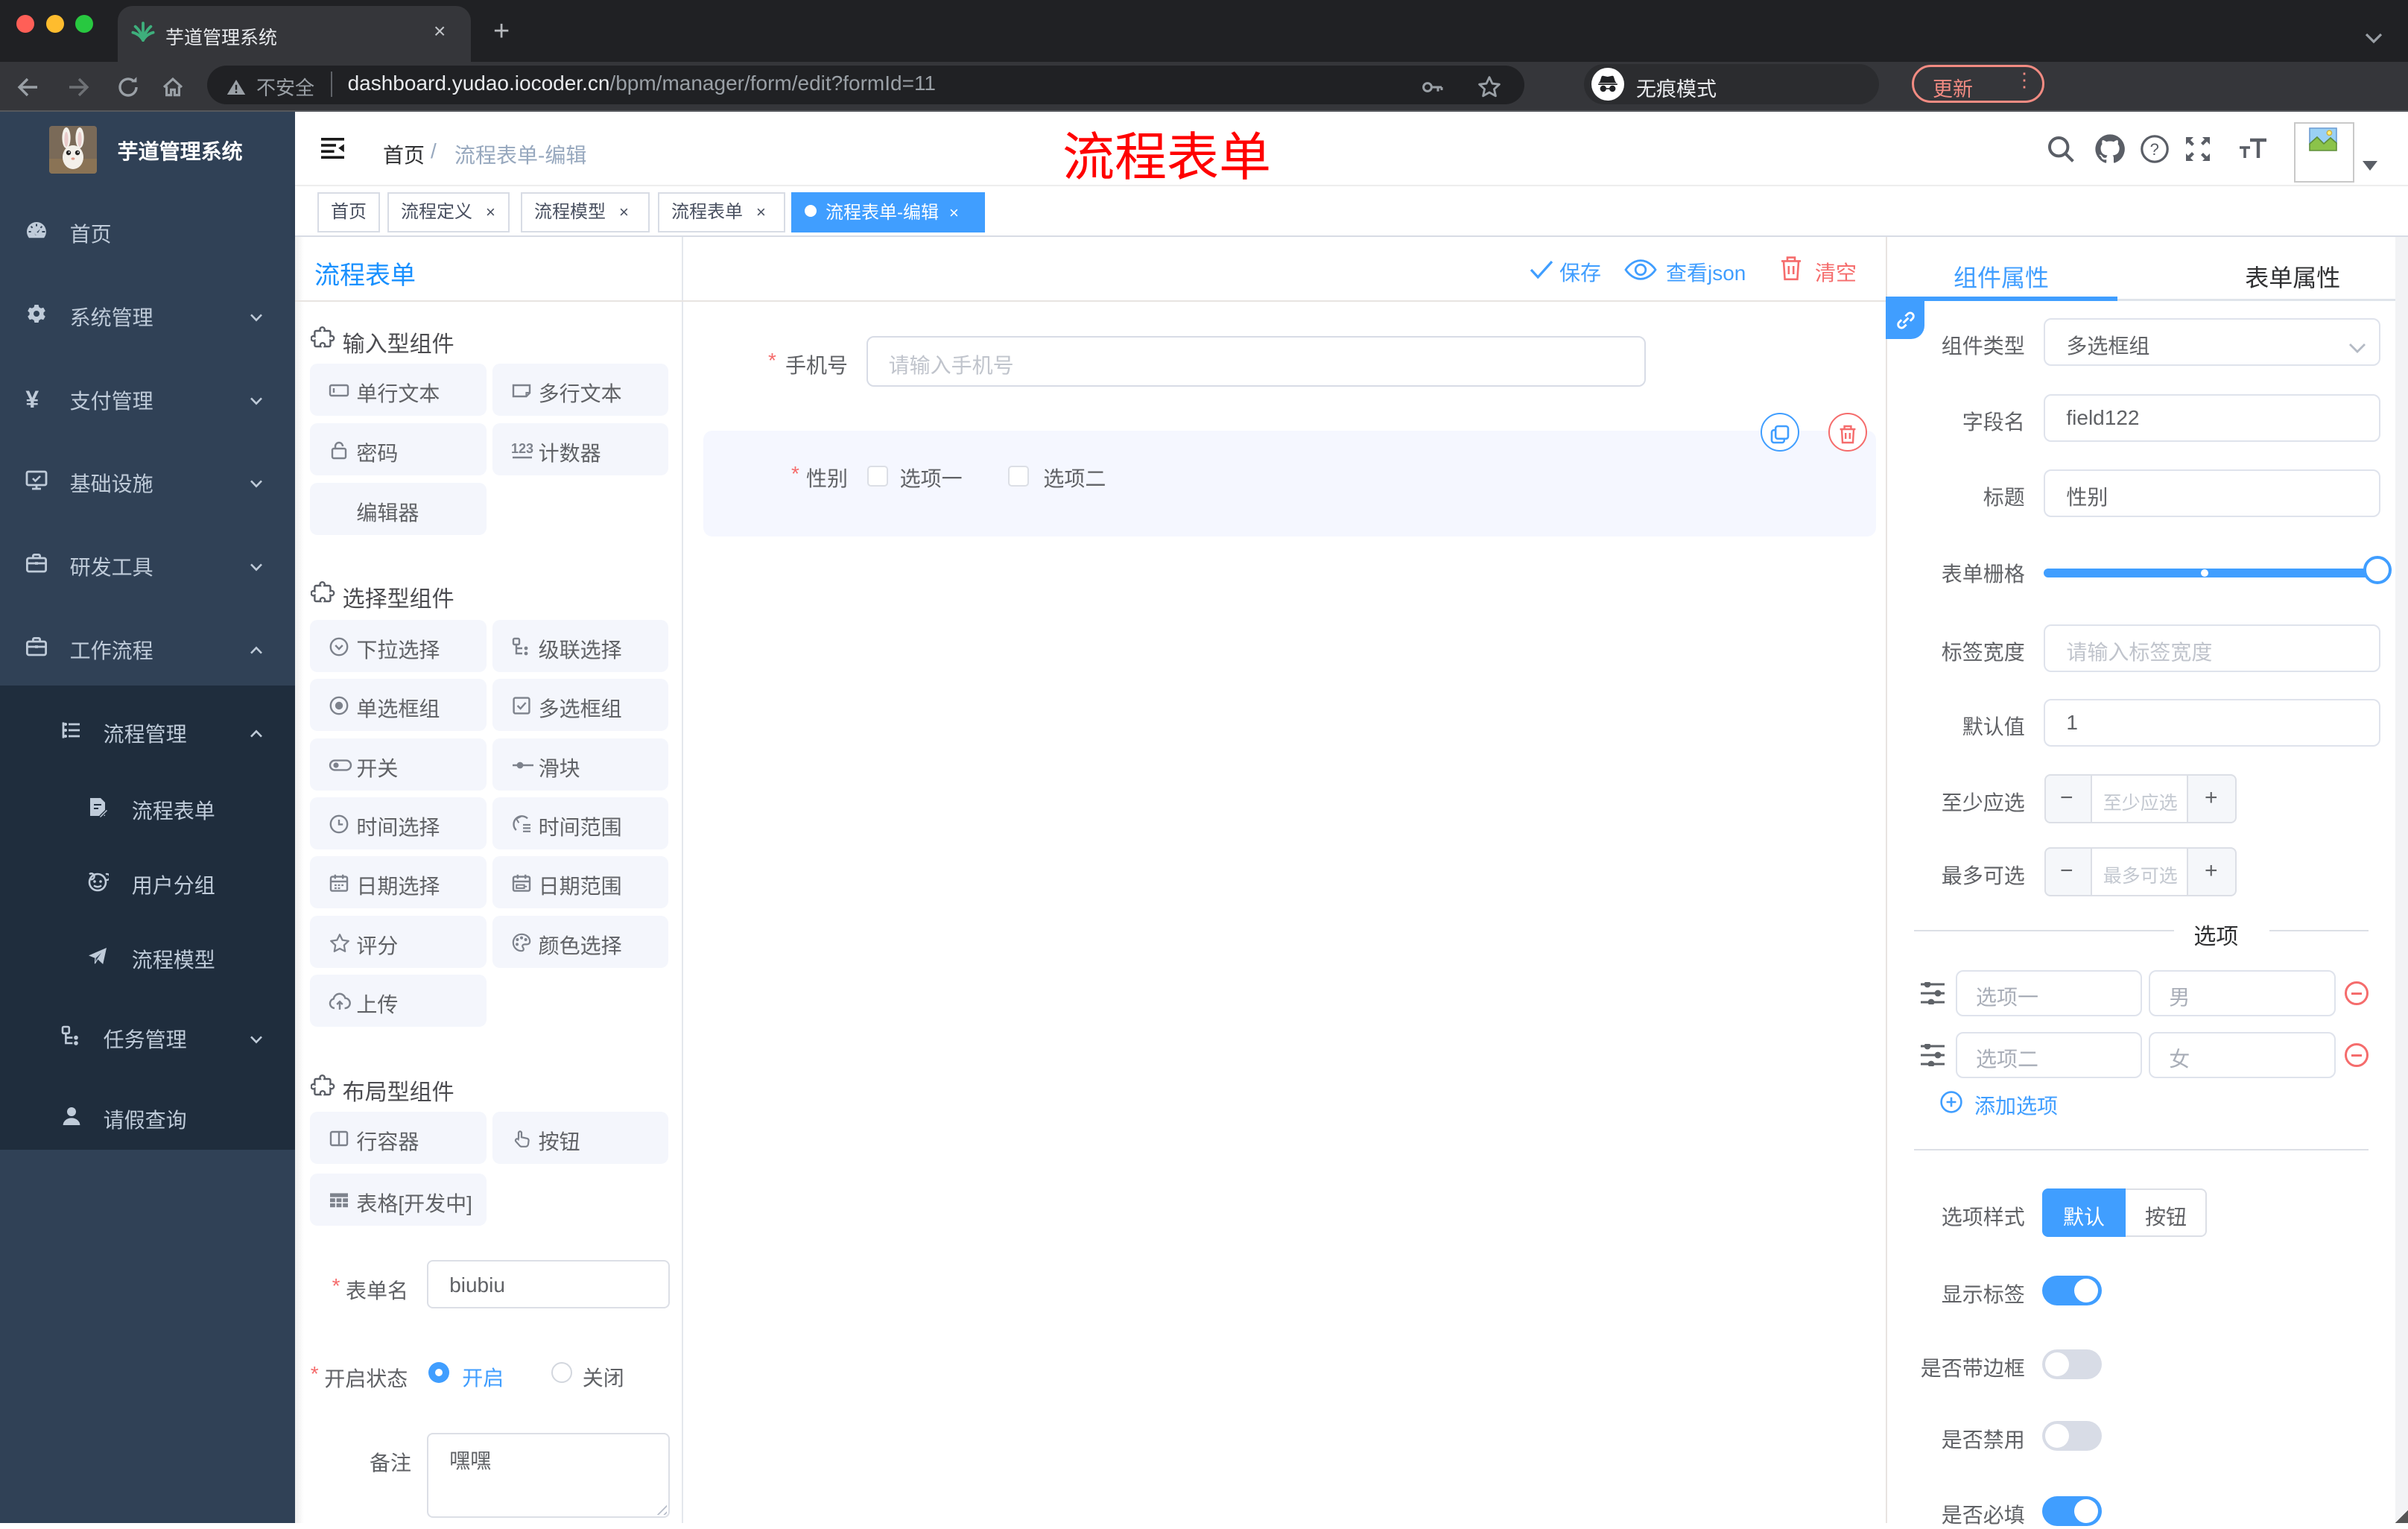  What do you see at coordinates (522, 448) in the screenshot?
I see `svg-text: 123` at bounding box center [522, 448].